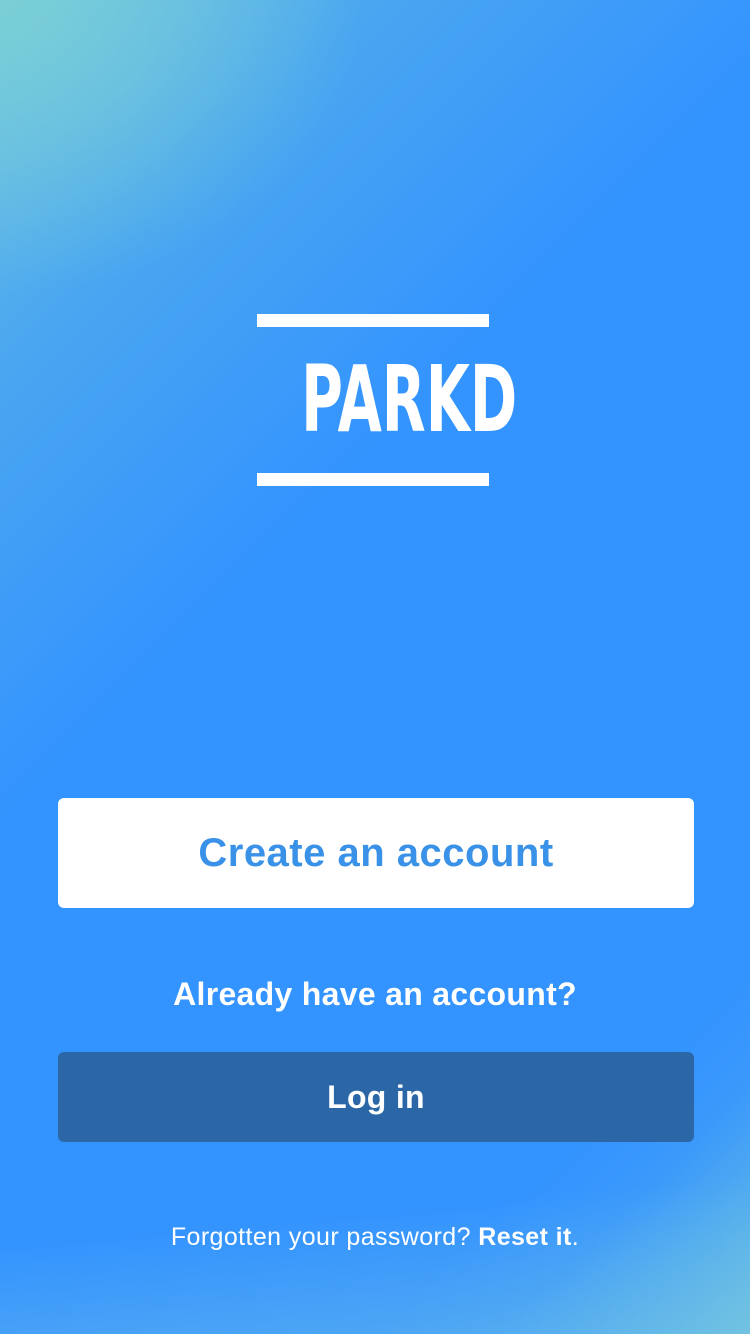 The height and width of the screenshot is (1334, 750). Describe the element at coordinates (409, 399) in the screenshot. I see `logo-text: PARKD` at that location.